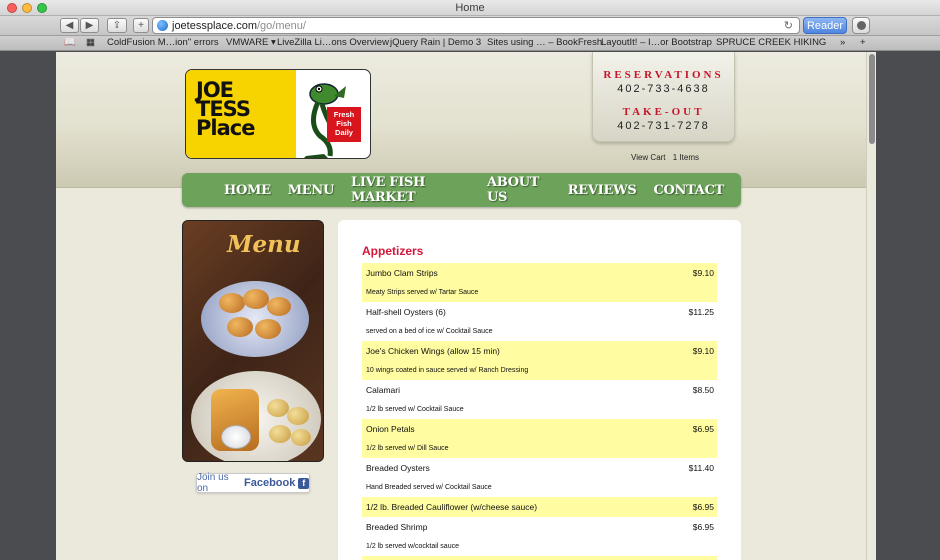 This screenshot has height=560, width=940. I want to click on section-title: Appetizers, so click(393, 251).